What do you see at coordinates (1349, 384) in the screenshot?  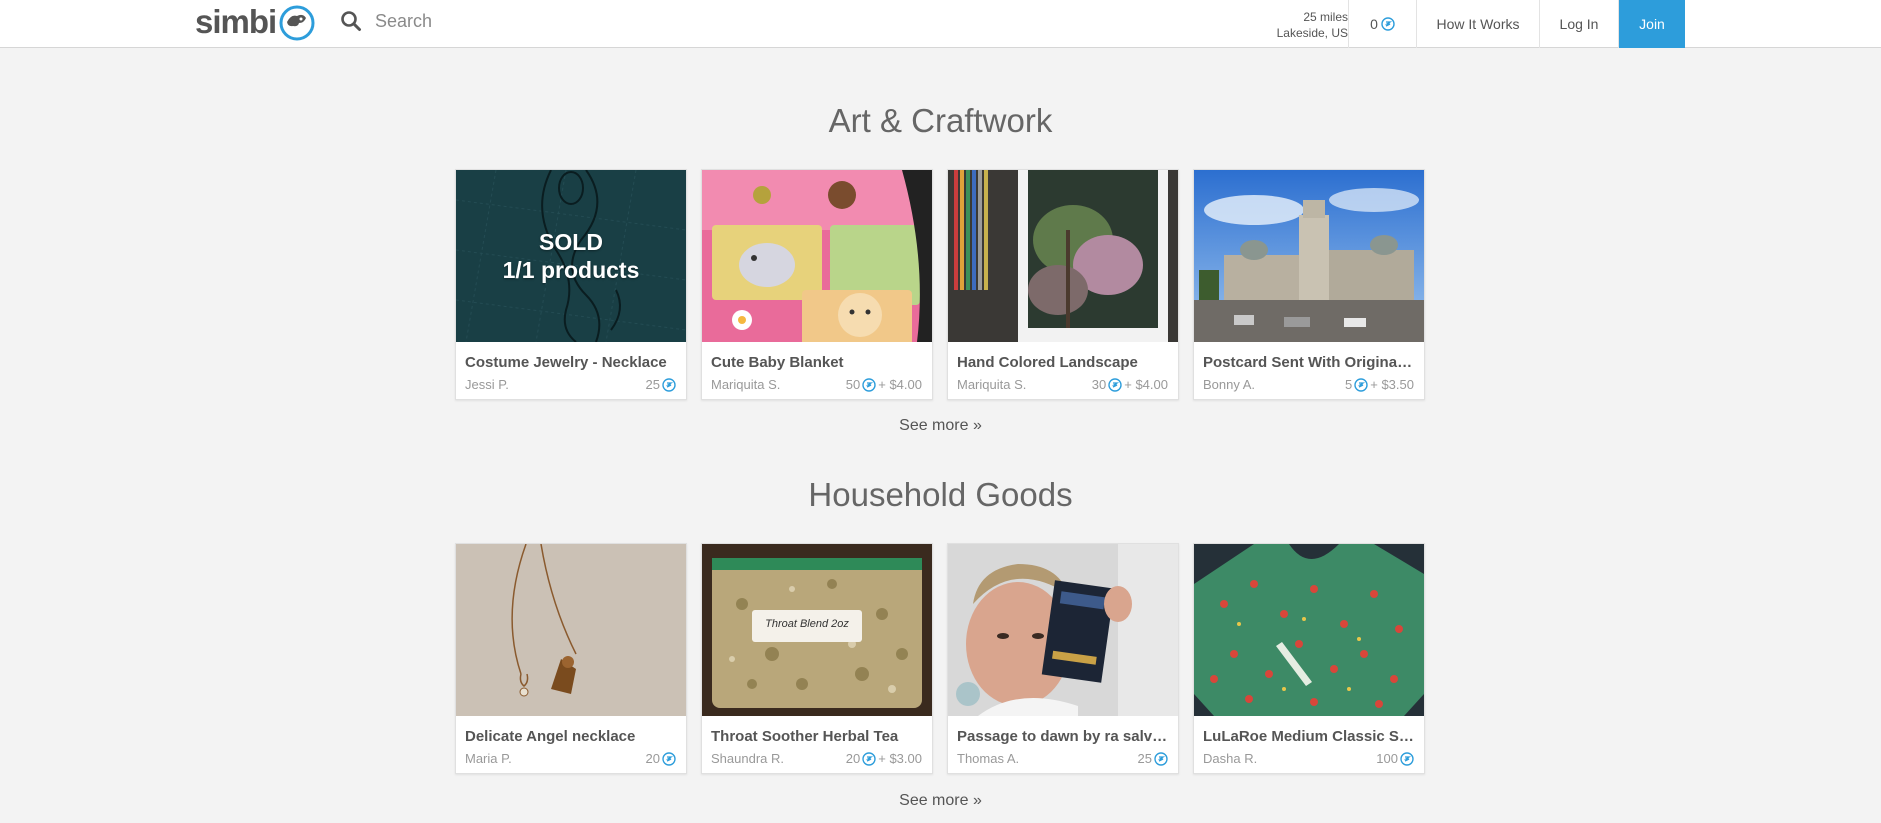 I see `price-value: 5` at bounding box center [1349, 384].